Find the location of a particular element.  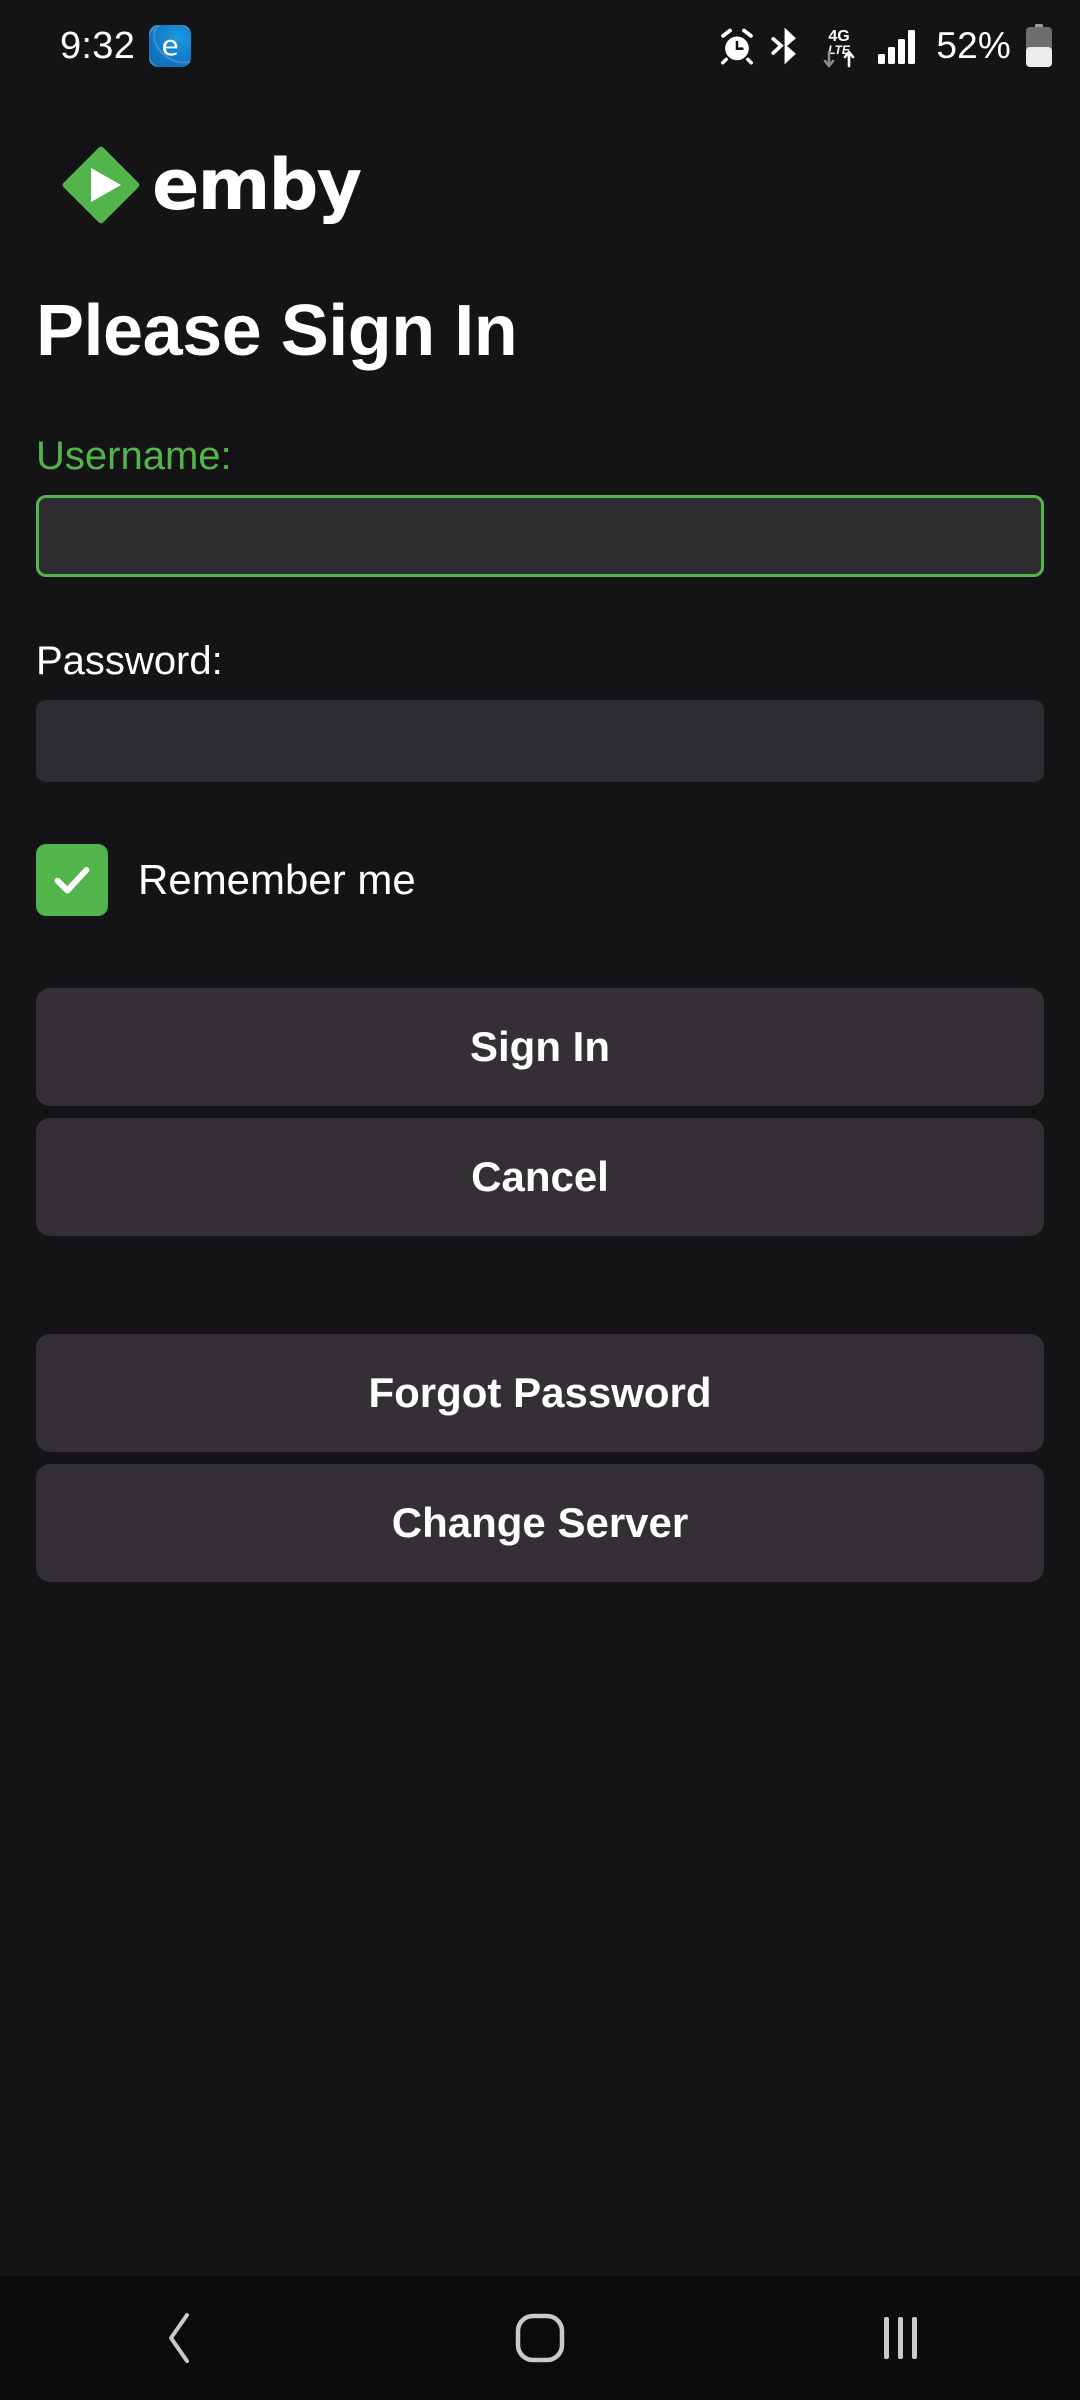

edge-icon-letter: e is located at coordinates (170, 45).